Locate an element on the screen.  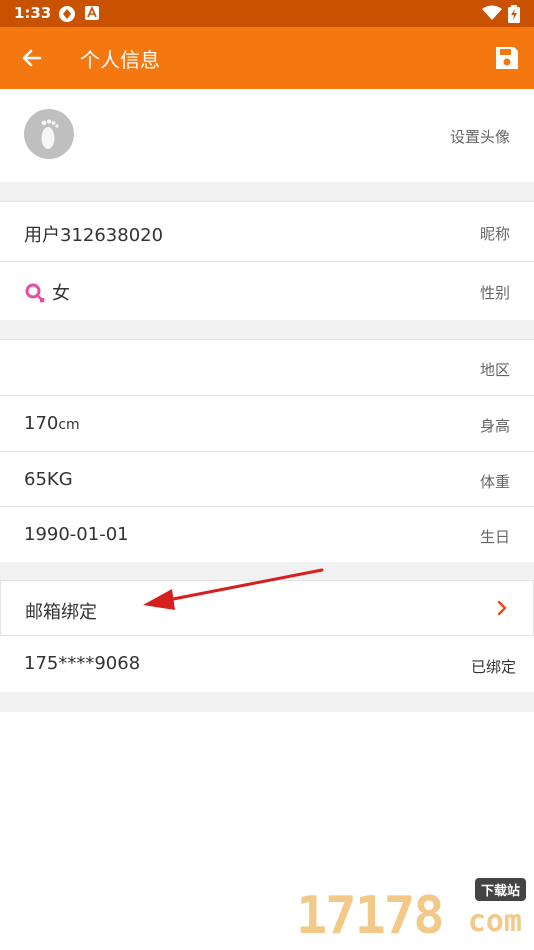
gender-value-wrap: 女 is located at coordinates (47, 292).